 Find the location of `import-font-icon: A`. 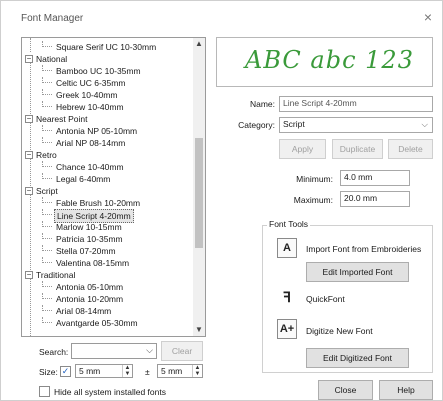

import-font-icon: A is located at coordinates (287, 248).